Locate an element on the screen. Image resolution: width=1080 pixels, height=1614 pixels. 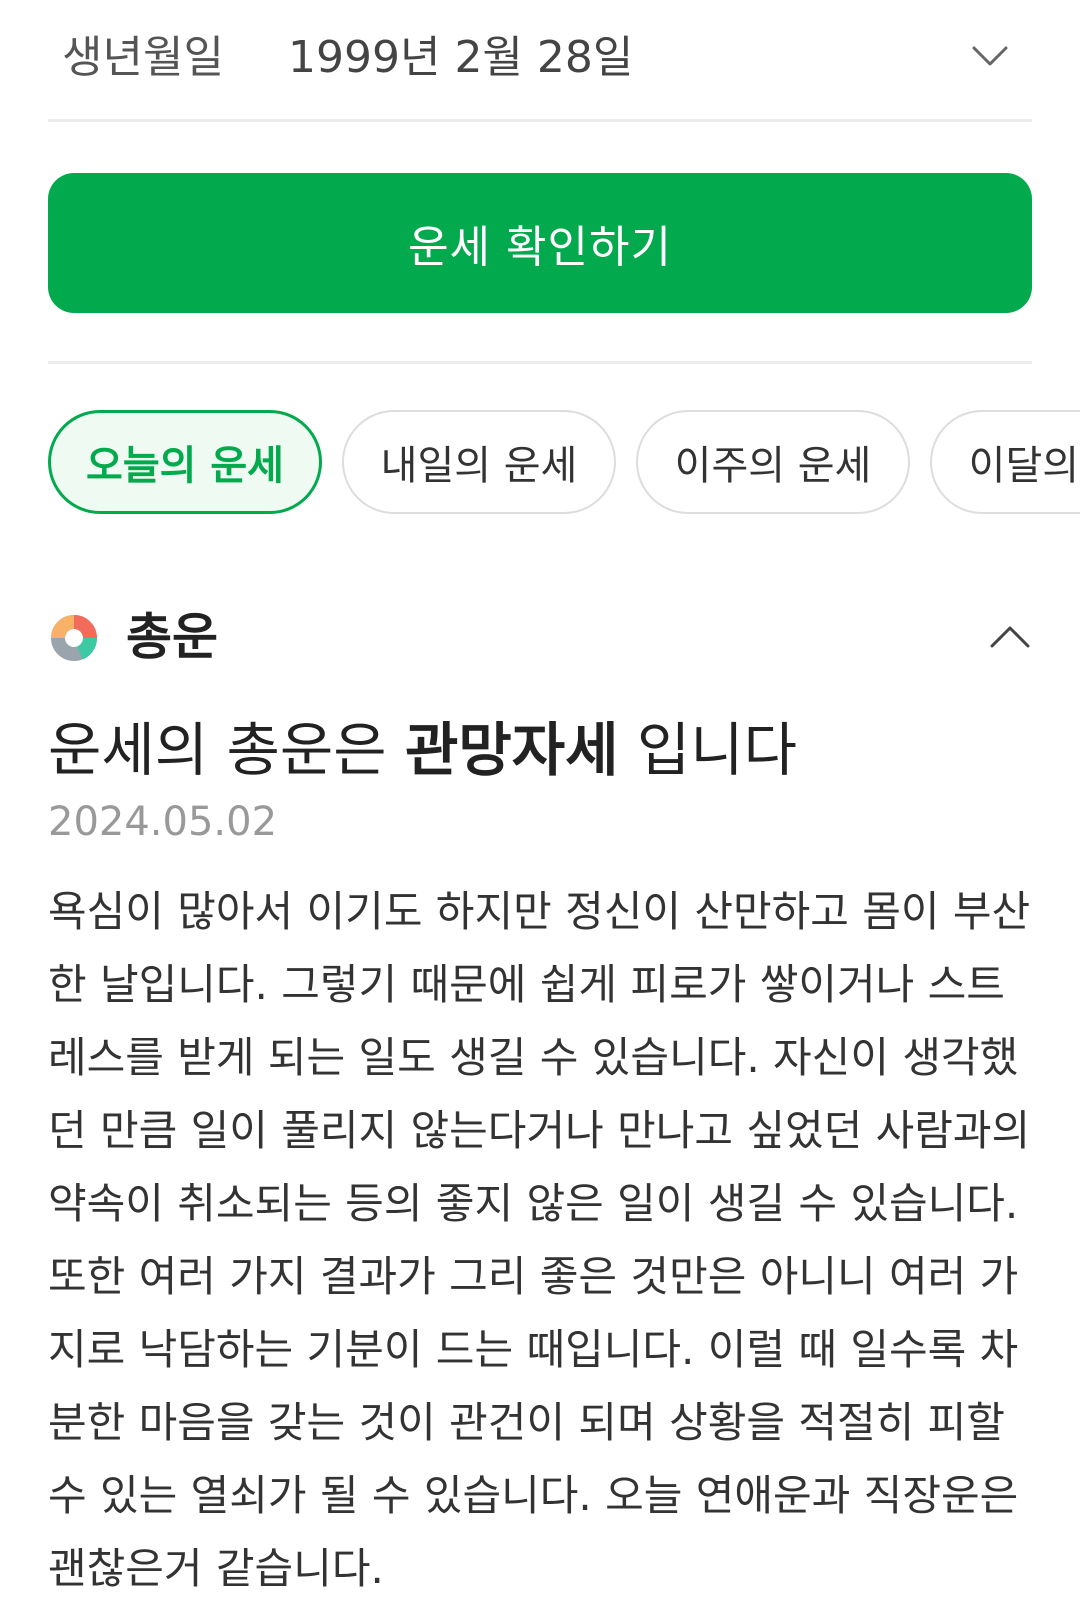
birthdate-value: 1999년 2월 28일 is located at coordinates (460, 58).